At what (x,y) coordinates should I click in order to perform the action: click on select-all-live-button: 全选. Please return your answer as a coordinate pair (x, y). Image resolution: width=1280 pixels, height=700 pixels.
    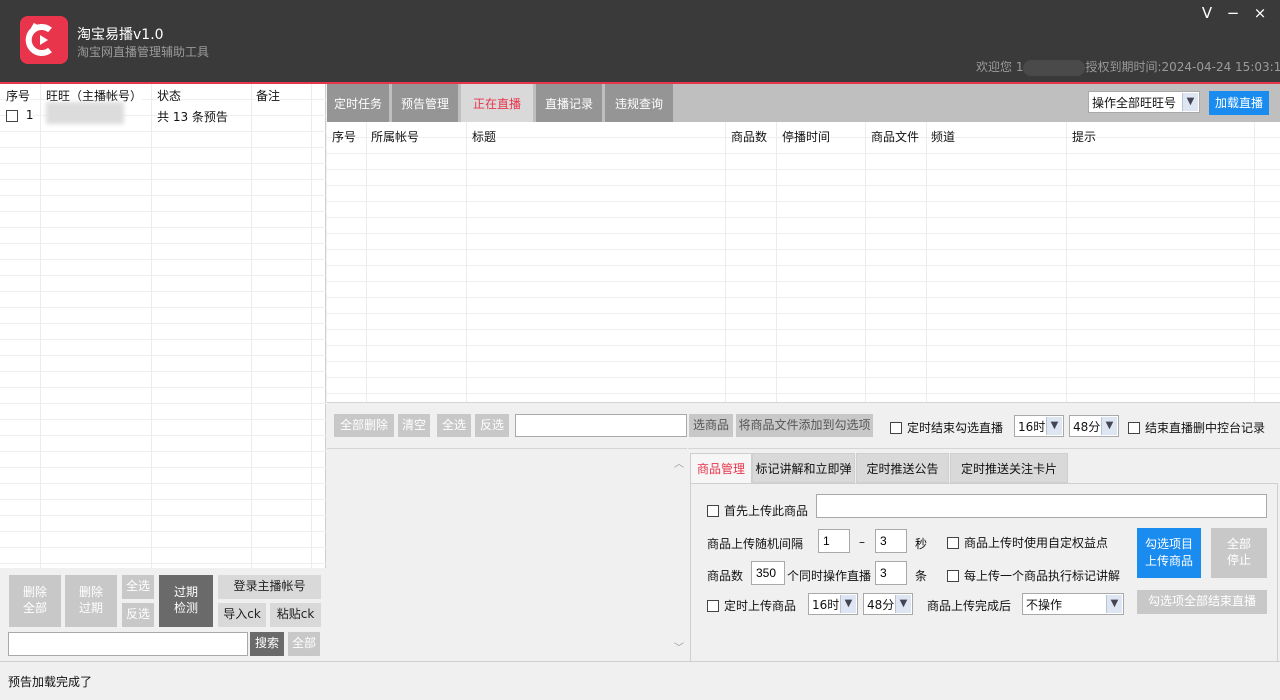
    Looking at the image, I should click on (454, 425).